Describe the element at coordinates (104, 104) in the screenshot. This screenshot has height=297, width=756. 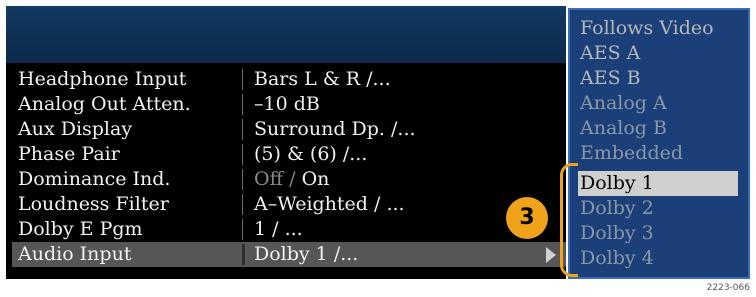
I see `setting-label: Analog Out Atten.` at that location.